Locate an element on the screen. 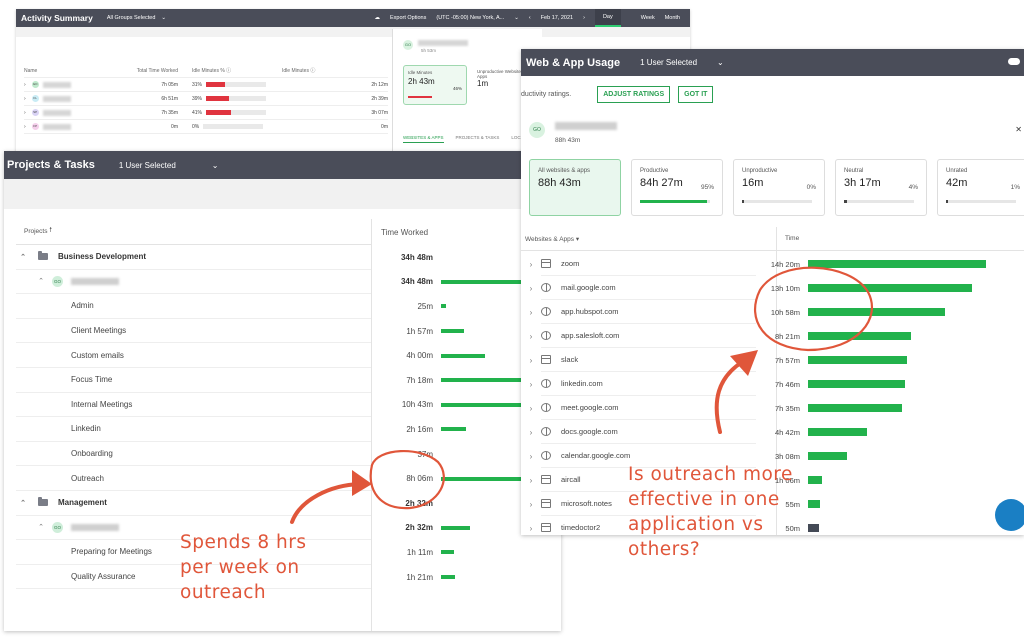 This screenshot has width=1024, height=639. col-name: Name is located at coordinates (76, 71).